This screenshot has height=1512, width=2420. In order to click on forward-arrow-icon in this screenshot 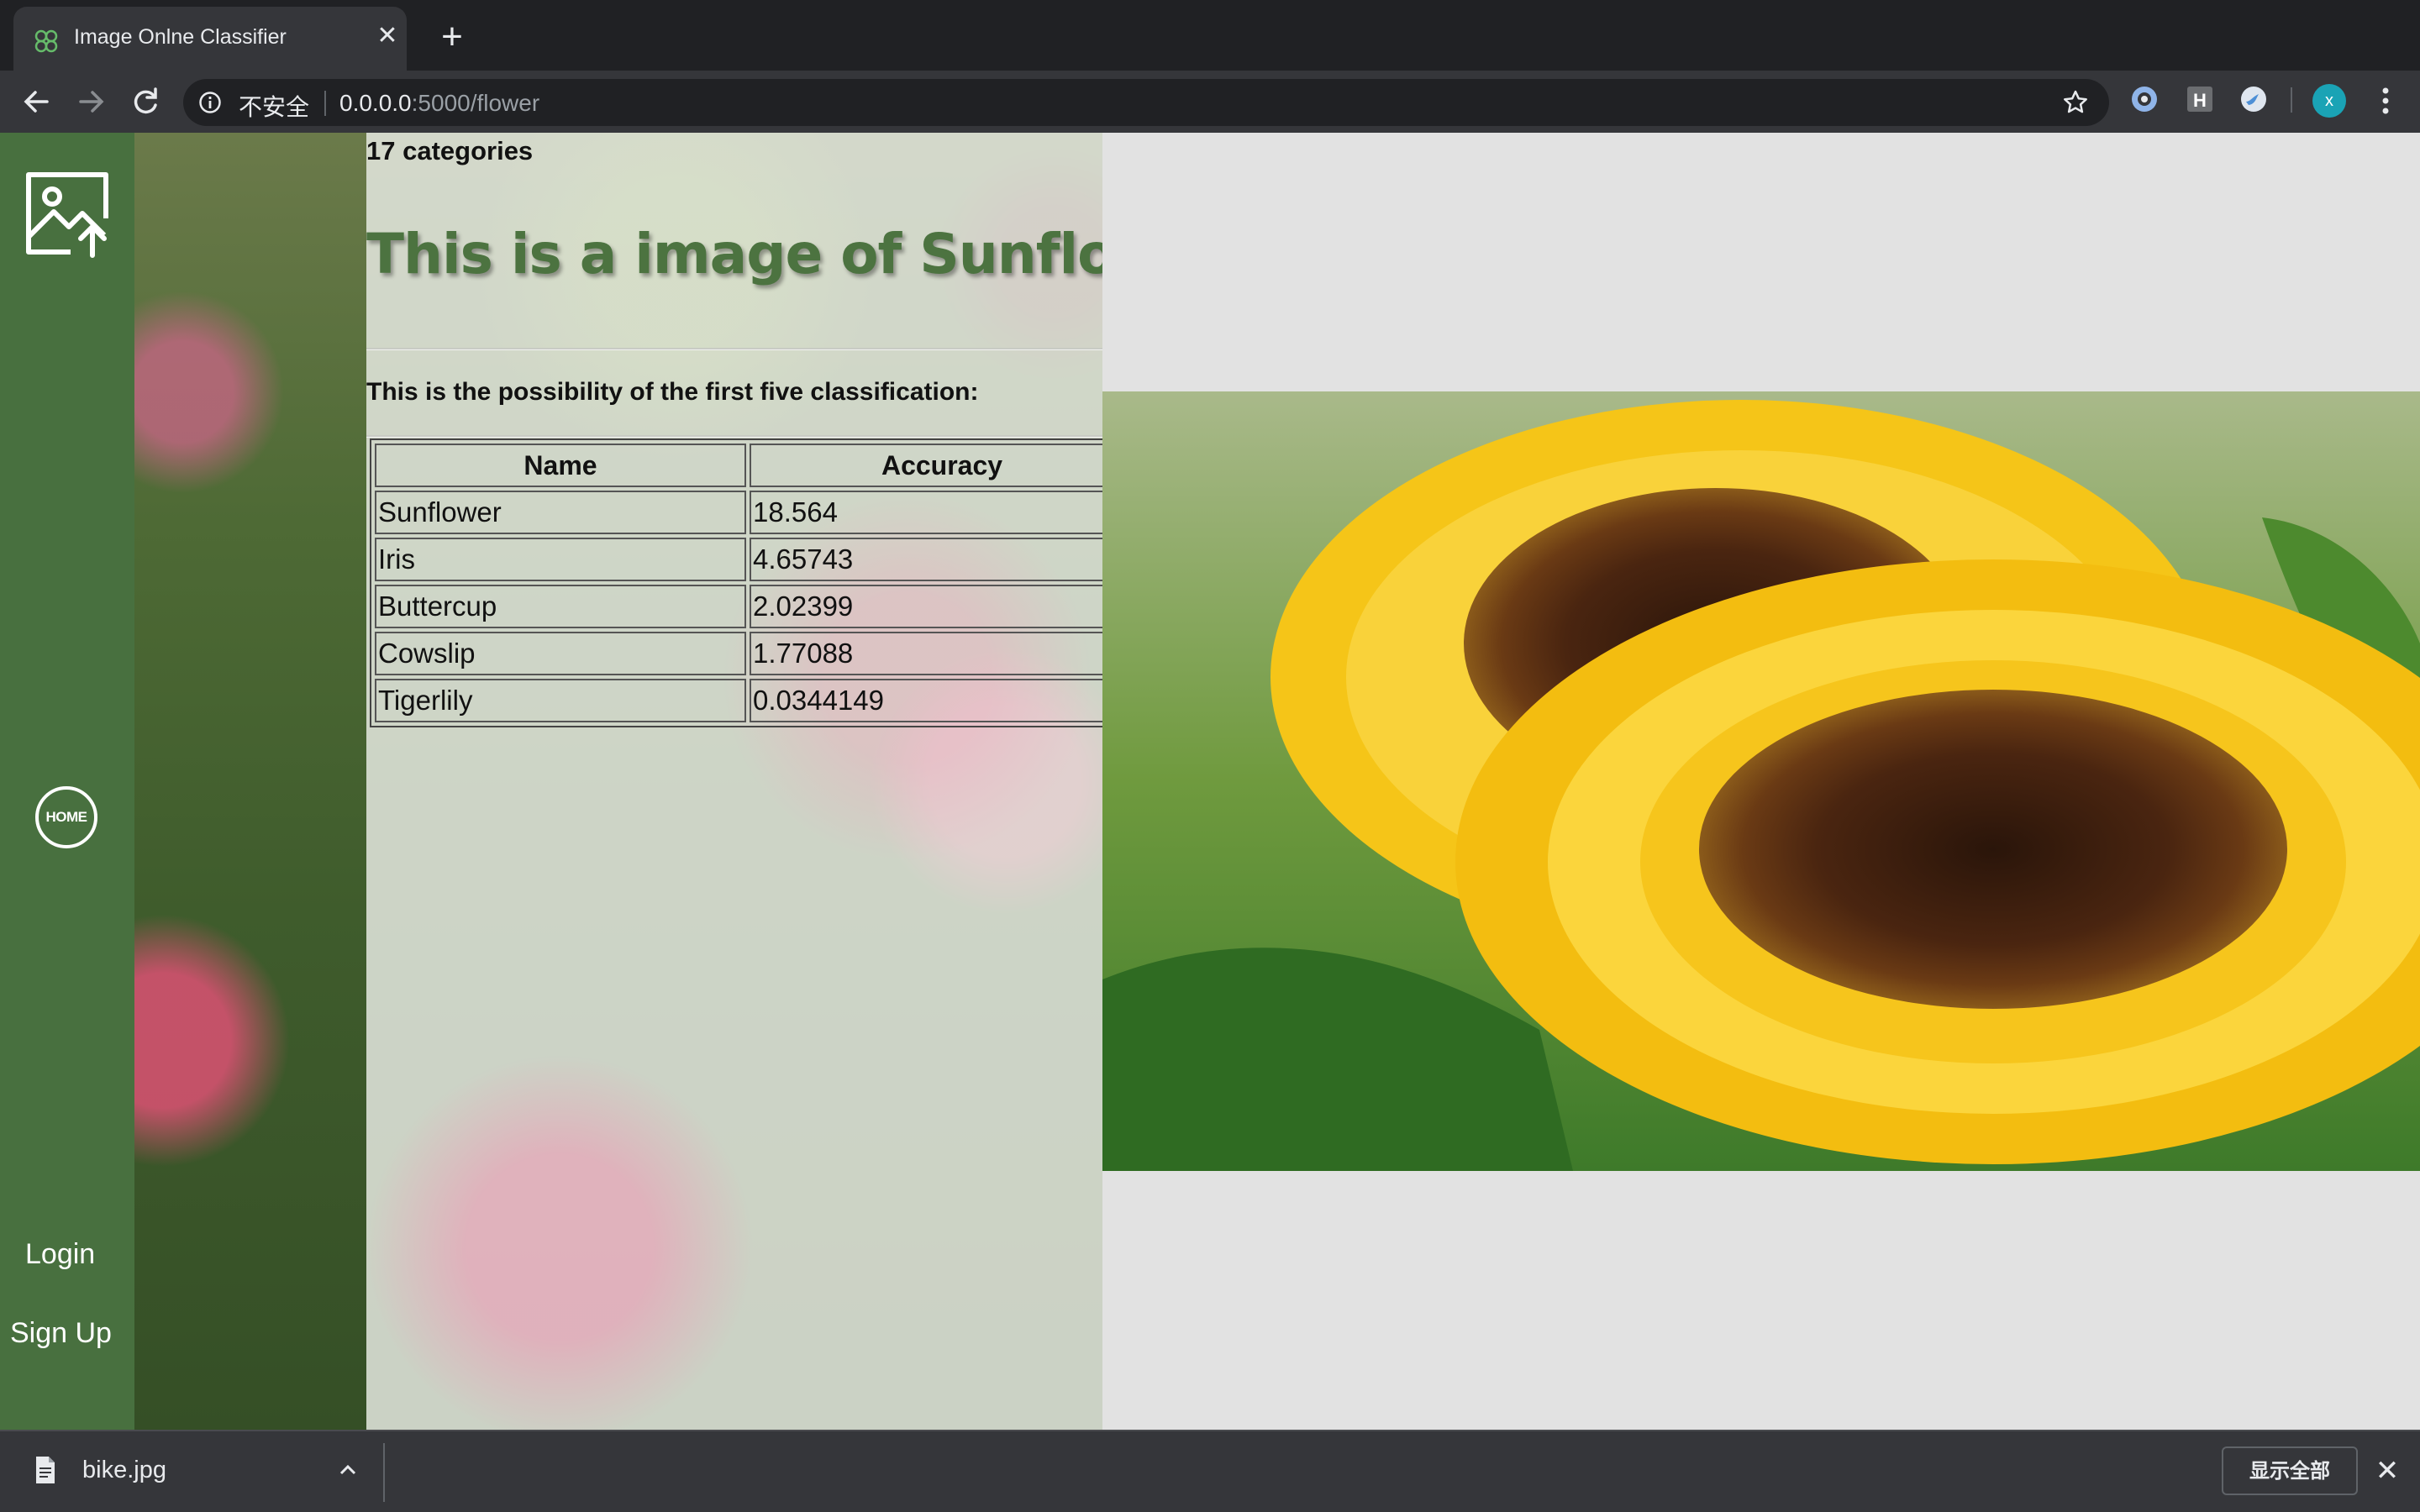, I will do `click(92, 101)`.